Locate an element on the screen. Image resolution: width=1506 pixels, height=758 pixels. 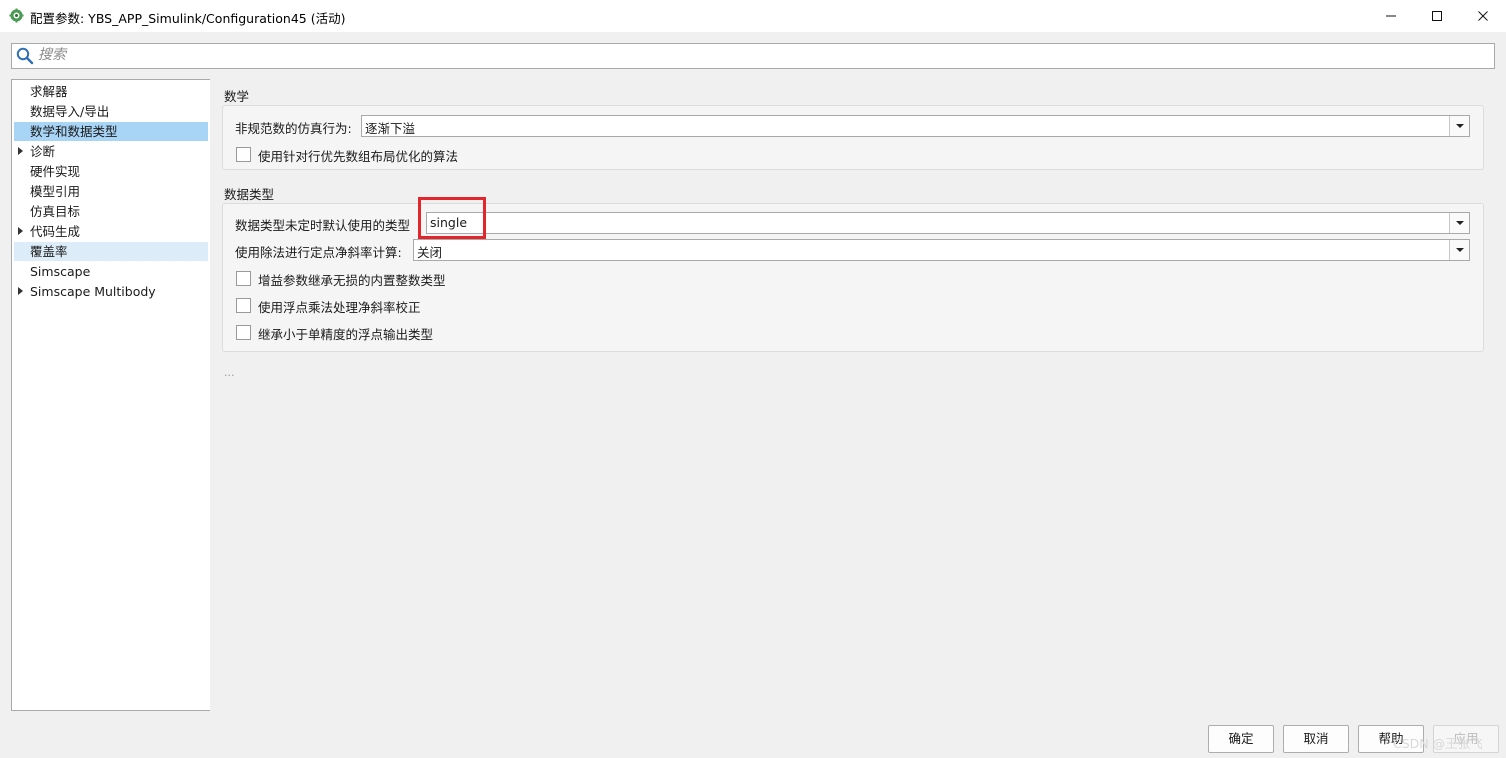
watermark-text: CSDN @王张飞 is located at coordinates (1438, 743).